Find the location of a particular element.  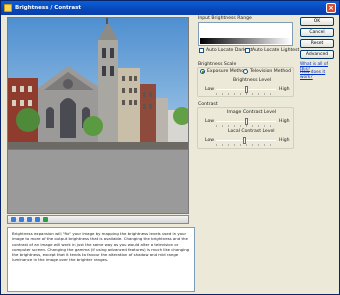

local-contrast-low-label: Low is located at coordinates (210, 140).